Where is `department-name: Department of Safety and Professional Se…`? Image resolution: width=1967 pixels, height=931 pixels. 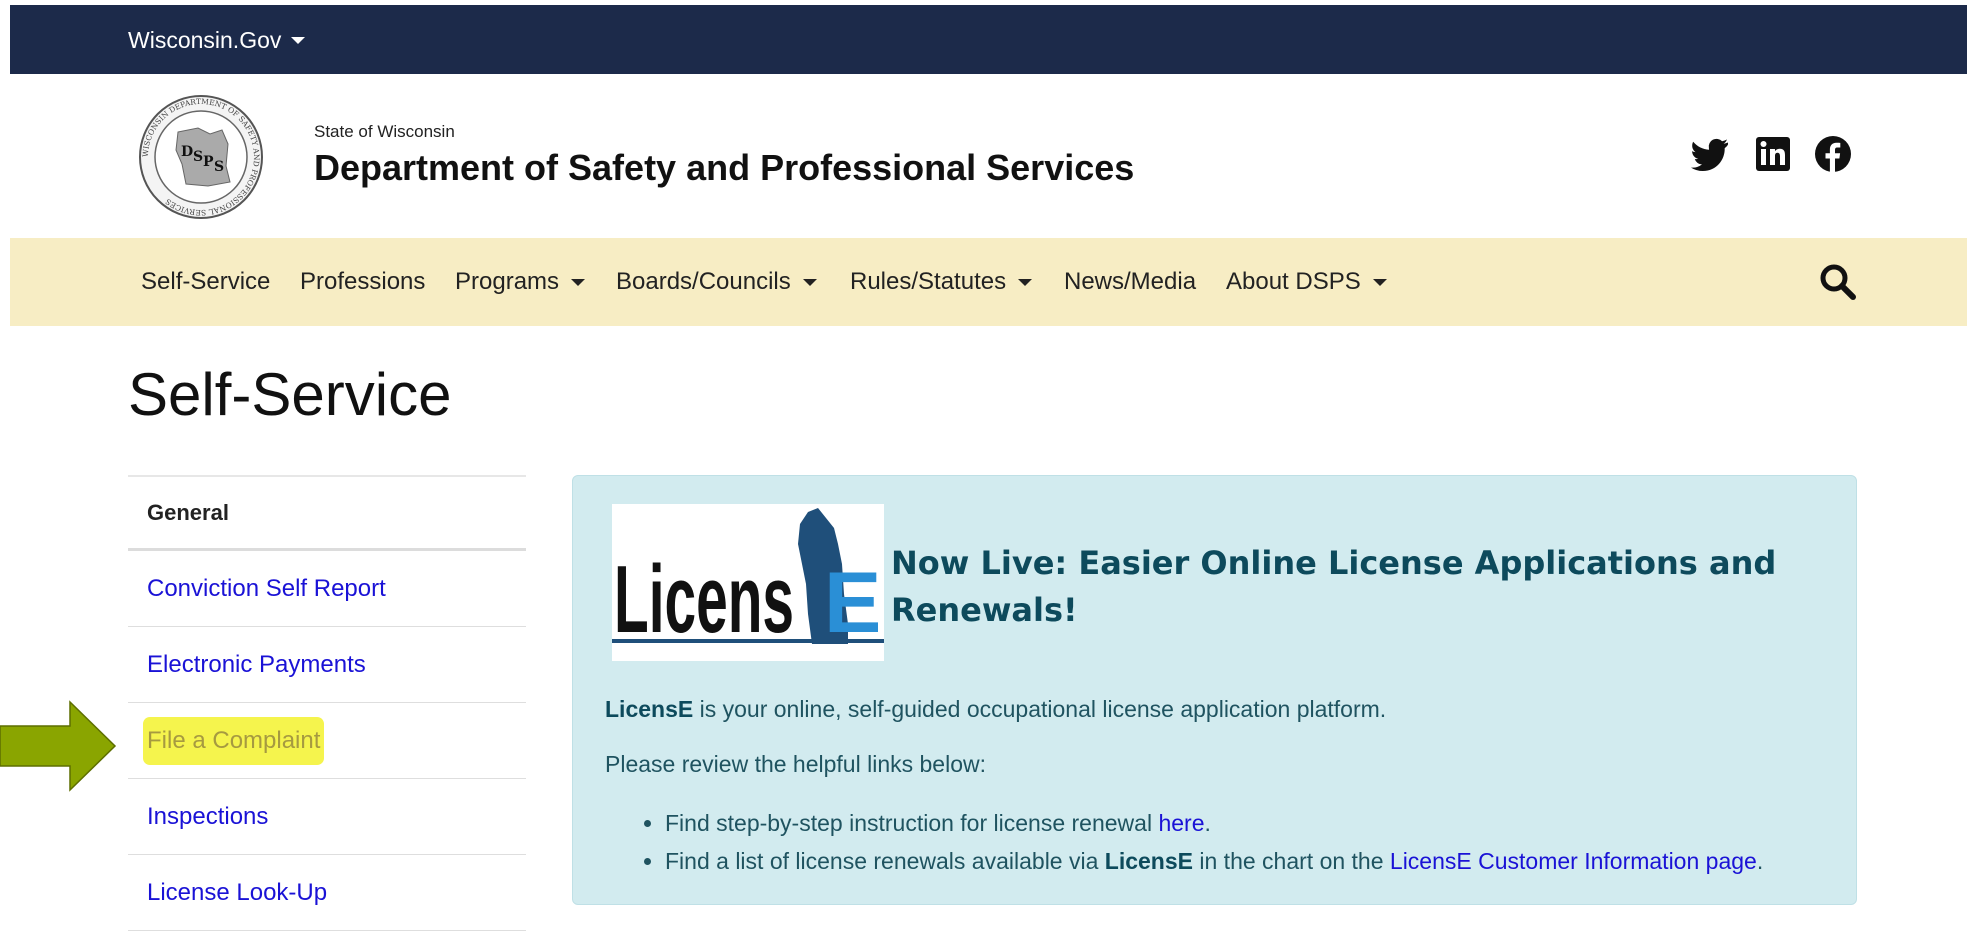 department-name: Department of Safety and Professional Se… is located at coordinates (724, 168).